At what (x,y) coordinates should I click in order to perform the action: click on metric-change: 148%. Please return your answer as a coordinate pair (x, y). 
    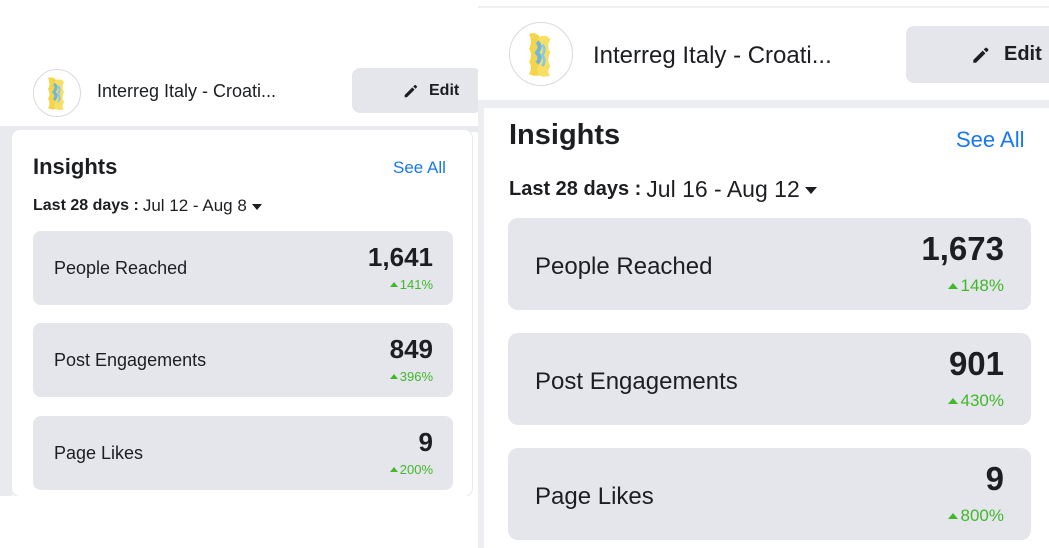
    Looking at the image, I should click on (975, 286).